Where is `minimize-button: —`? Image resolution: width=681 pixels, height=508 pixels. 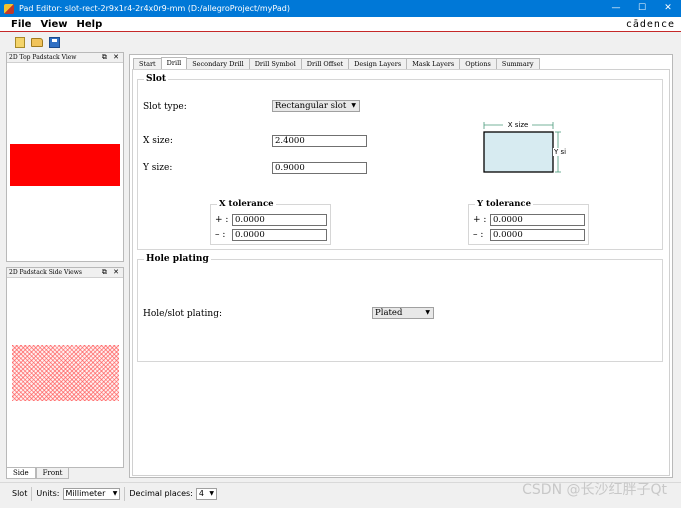 minimize-button: — is located at coordinates (616, 8).